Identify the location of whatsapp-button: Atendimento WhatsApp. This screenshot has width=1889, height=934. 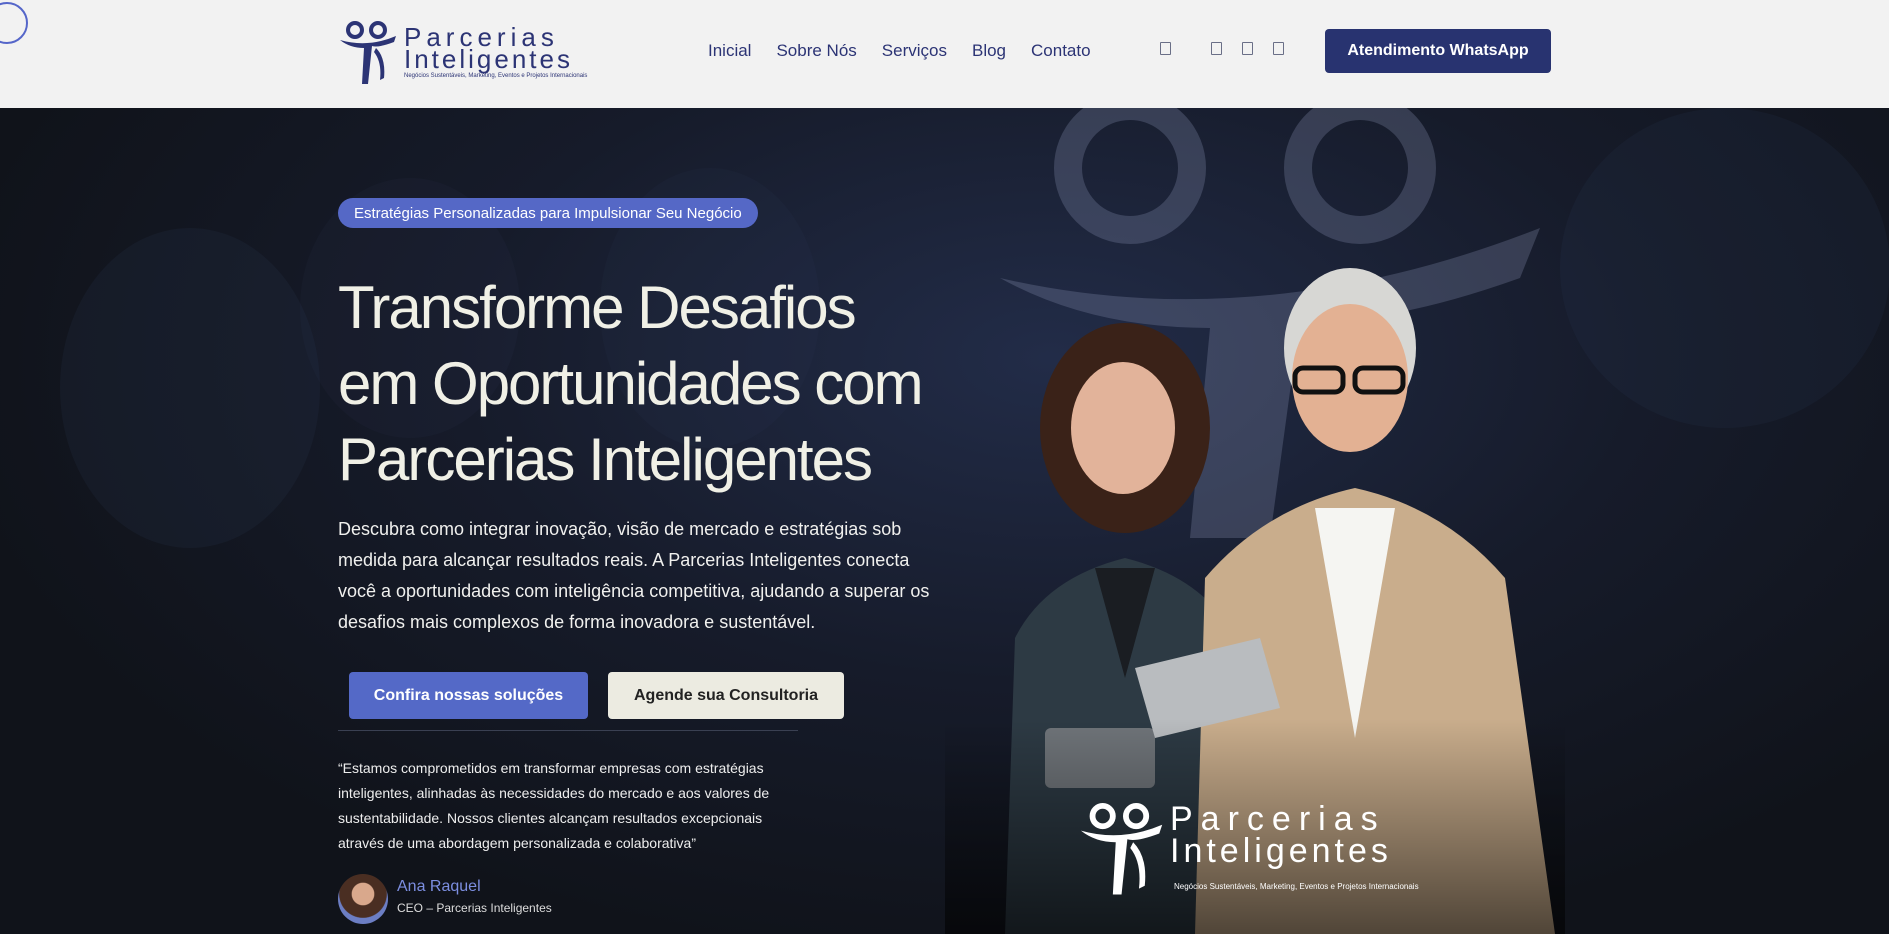
(1438, 51).